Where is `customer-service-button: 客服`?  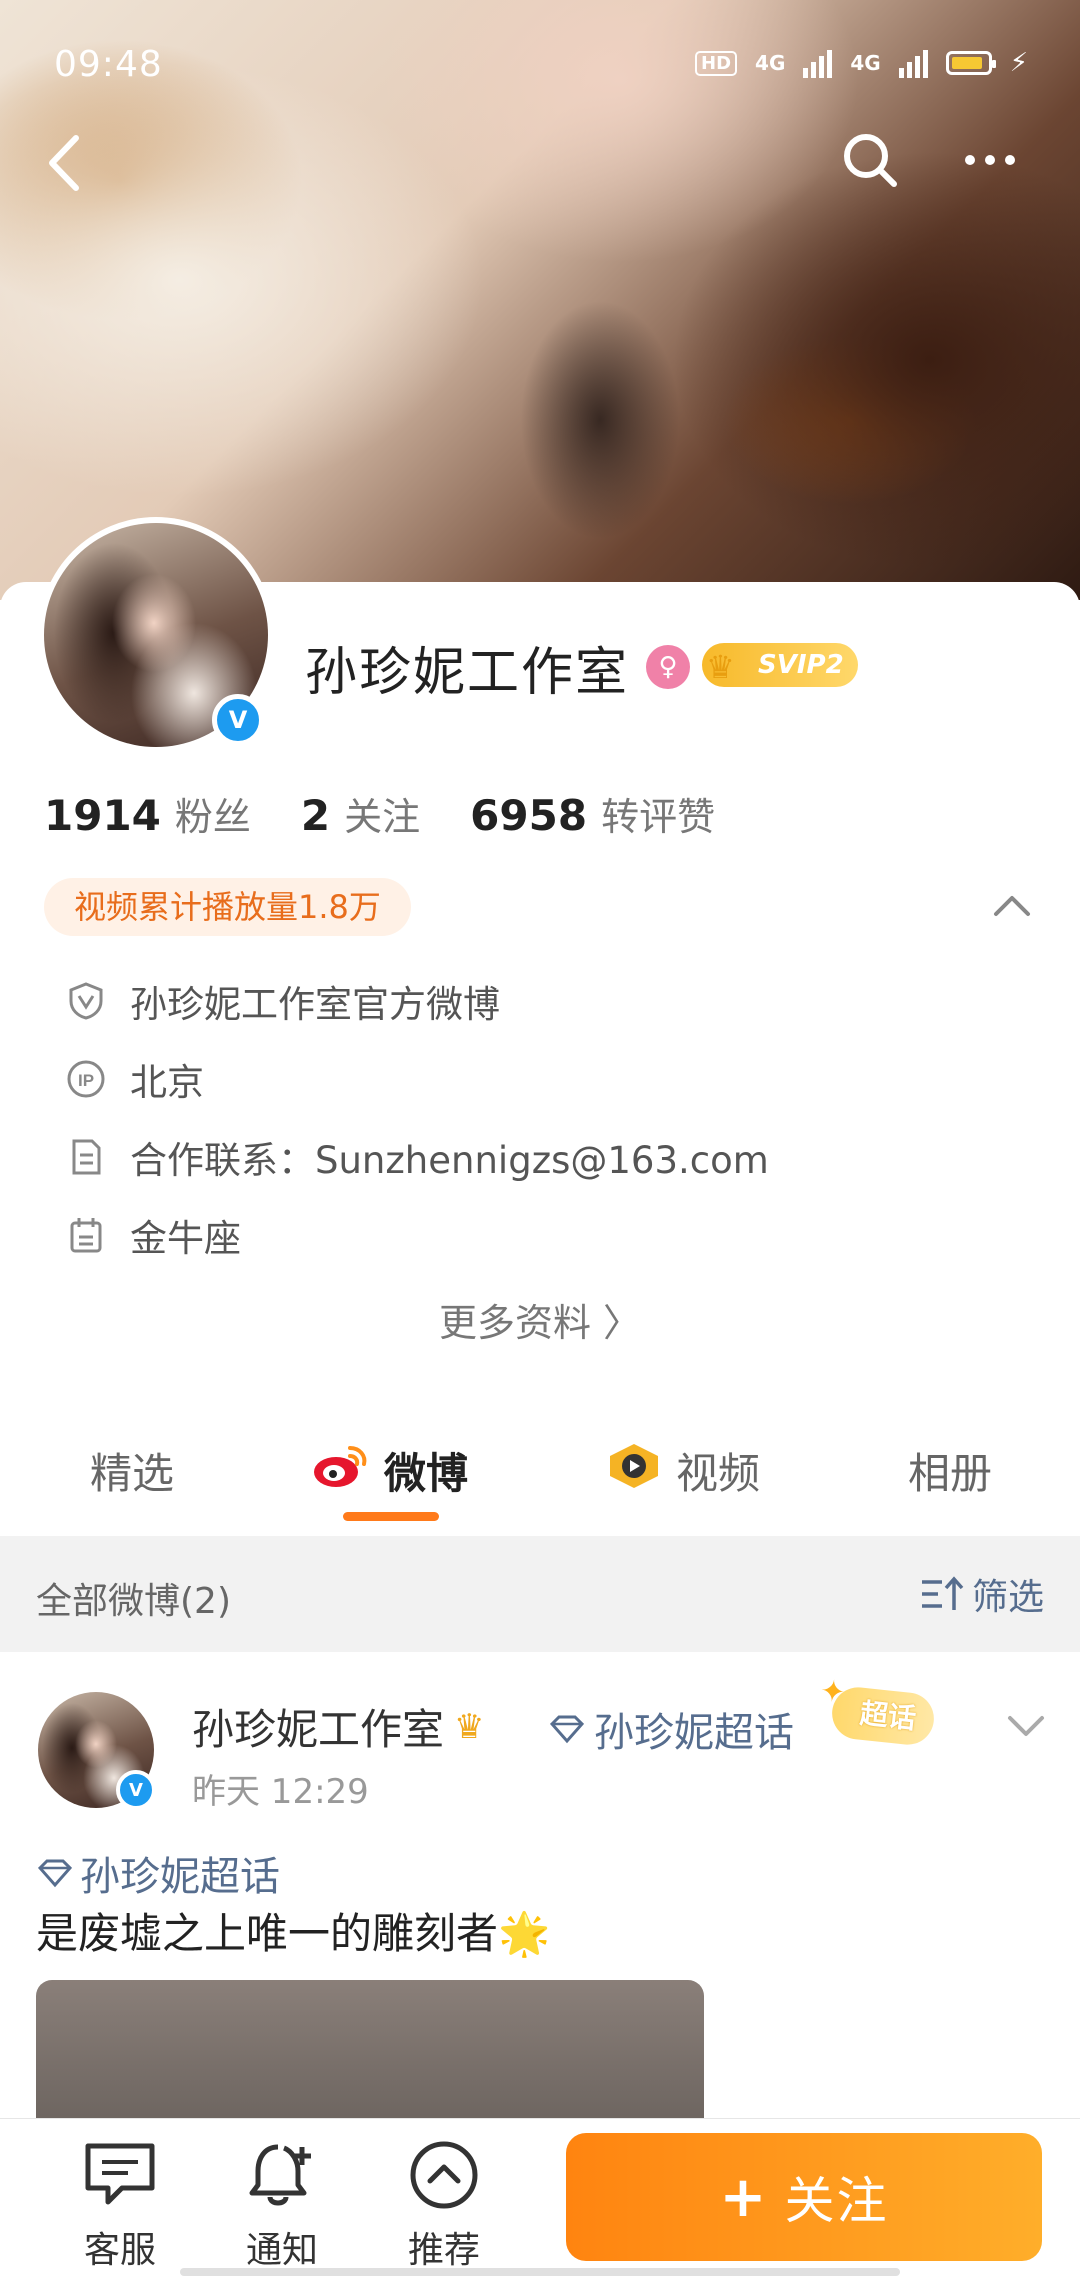 customer-service-button: 客服 is located at coordinates (120, 2205).